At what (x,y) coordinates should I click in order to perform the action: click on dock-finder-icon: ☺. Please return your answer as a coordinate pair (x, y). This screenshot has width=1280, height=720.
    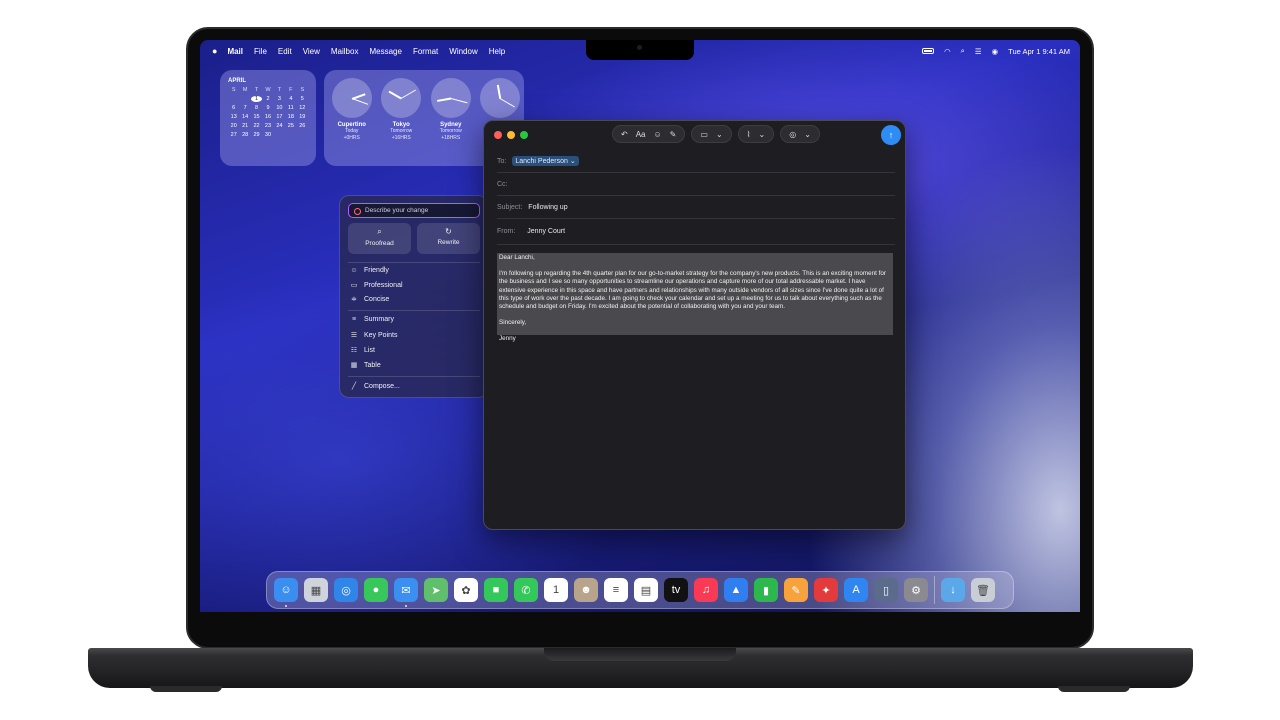
    Looking at the image, I should click on (286, 592).